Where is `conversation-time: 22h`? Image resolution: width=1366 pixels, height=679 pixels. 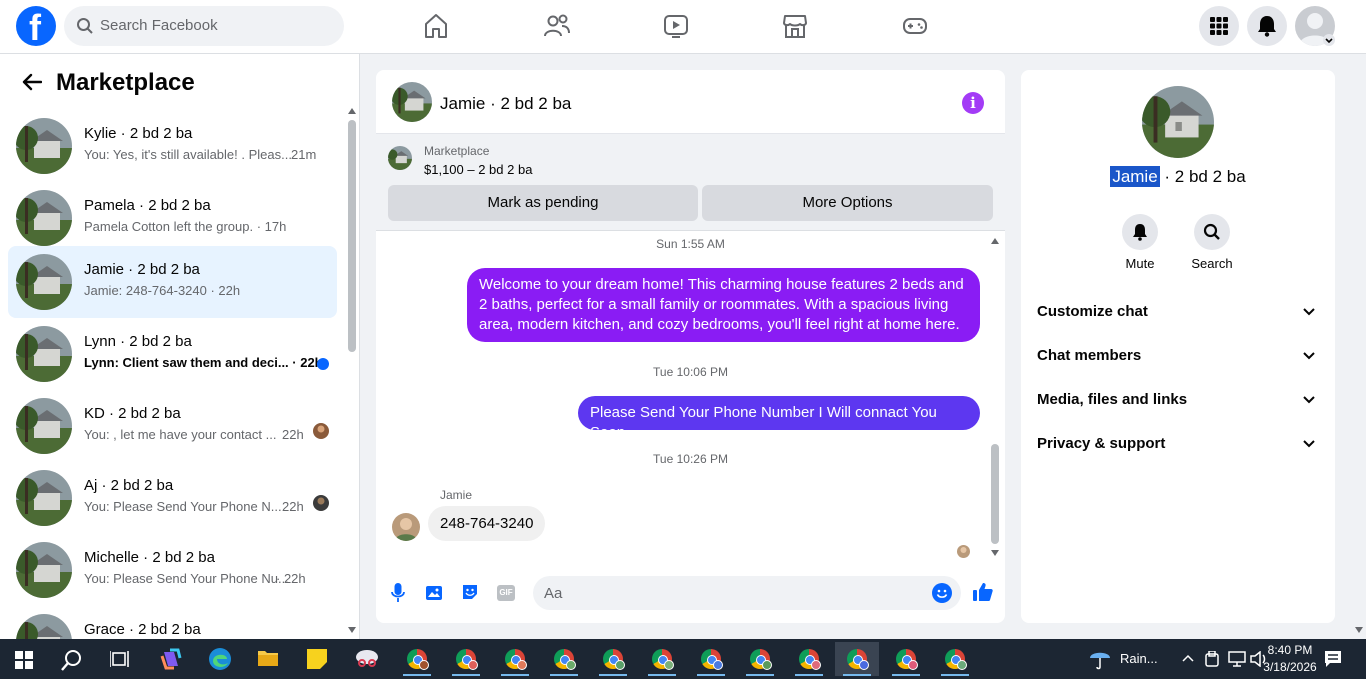
conversation-time: 22h is located at coordinates (293, 506).